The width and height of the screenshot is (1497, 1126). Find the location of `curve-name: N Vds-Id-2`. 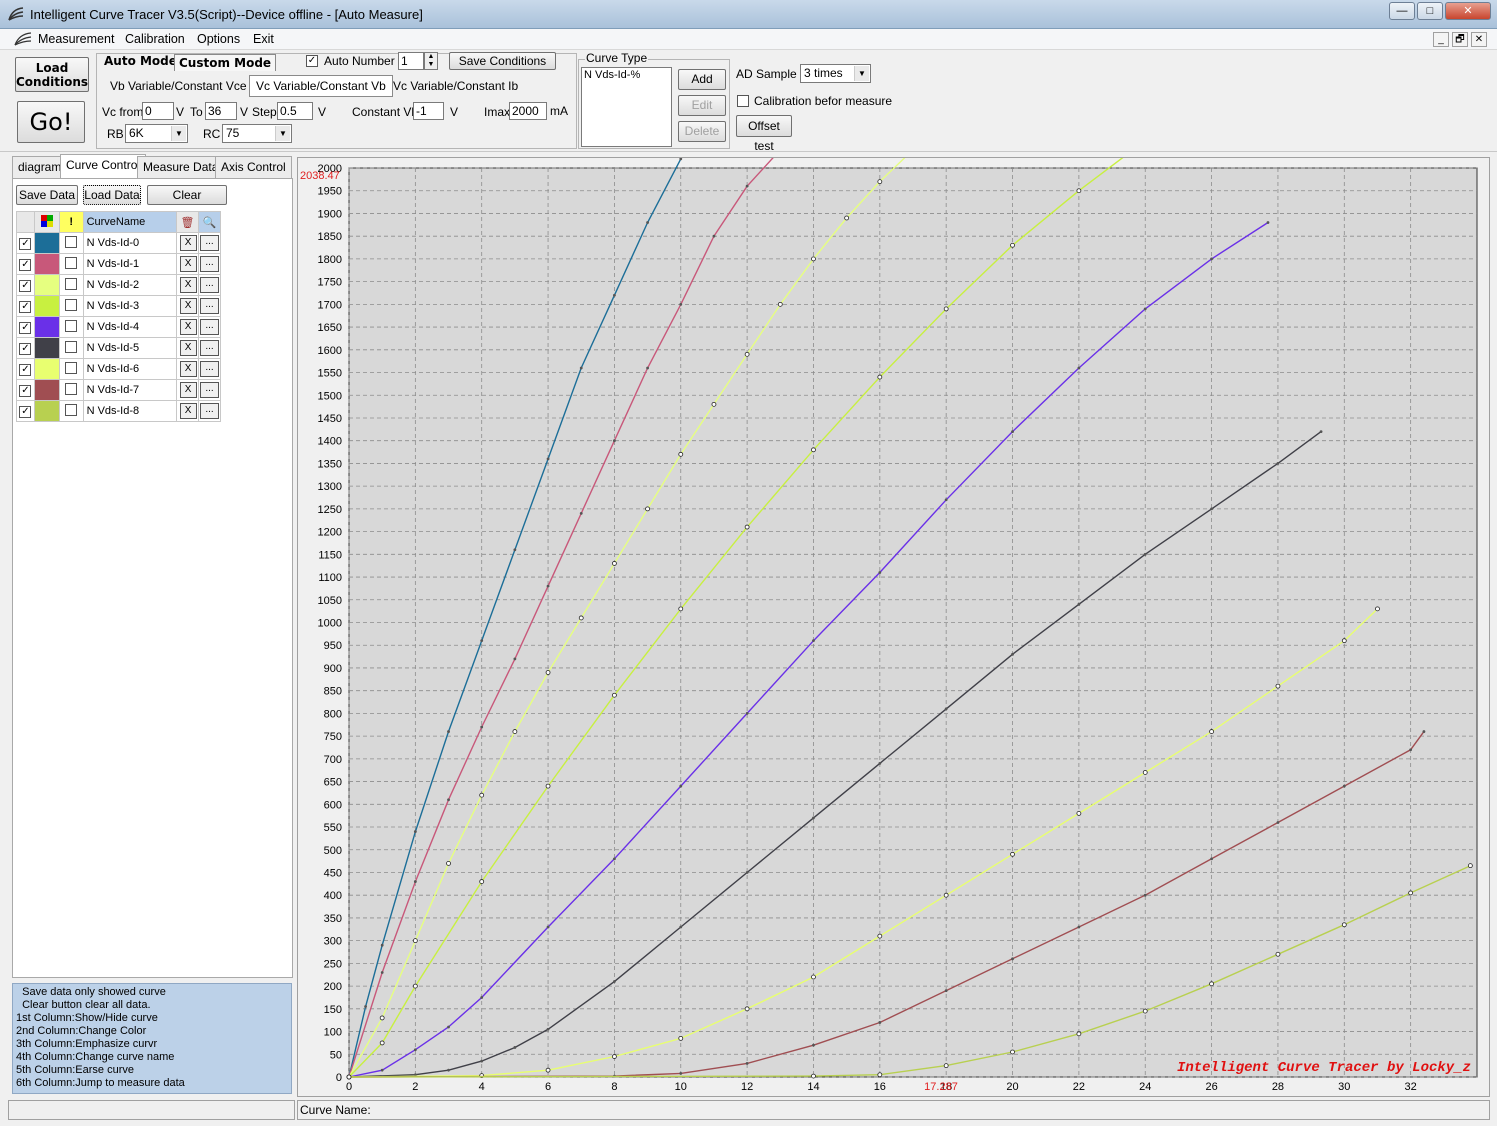

curve-name: N Vds-Id-2 is located at coordinates (130, 285).